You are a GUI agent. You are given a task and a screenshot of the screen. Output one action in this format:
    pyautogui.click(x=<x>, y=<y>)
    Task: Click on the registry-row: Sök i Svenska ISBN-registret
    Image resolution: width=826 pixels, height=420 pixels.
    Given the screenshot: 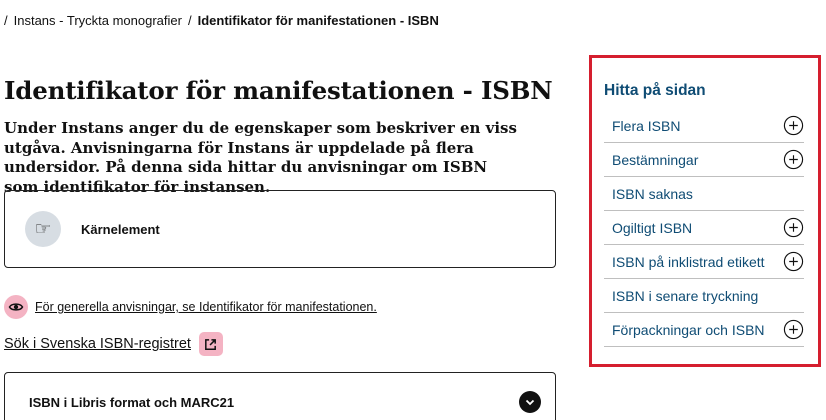 What is the action you would take?
    pyautogui.click(x=113, y=344)
    